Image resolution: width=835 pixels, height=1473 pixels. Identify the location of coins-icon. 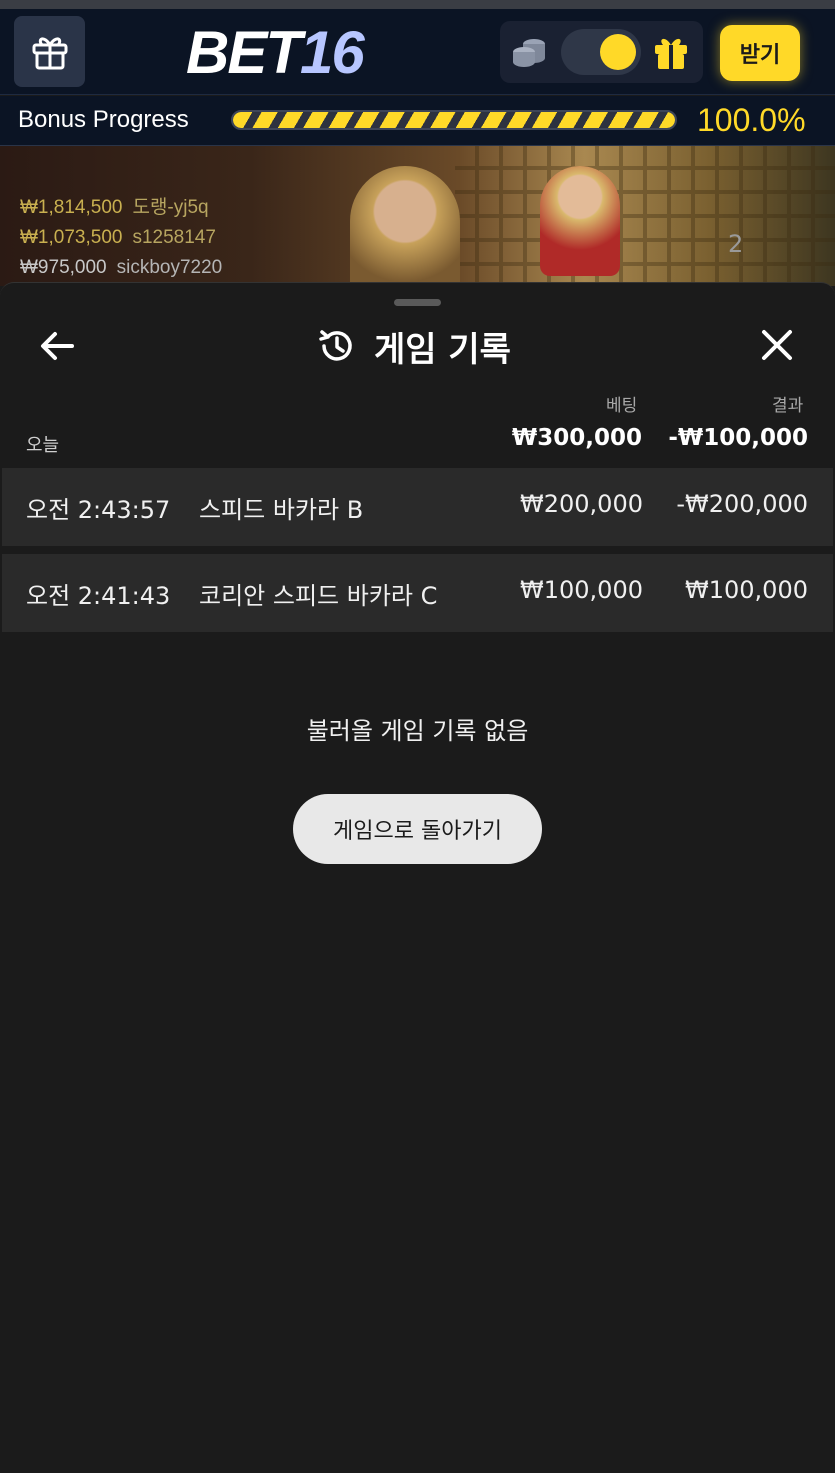
(529, 52).